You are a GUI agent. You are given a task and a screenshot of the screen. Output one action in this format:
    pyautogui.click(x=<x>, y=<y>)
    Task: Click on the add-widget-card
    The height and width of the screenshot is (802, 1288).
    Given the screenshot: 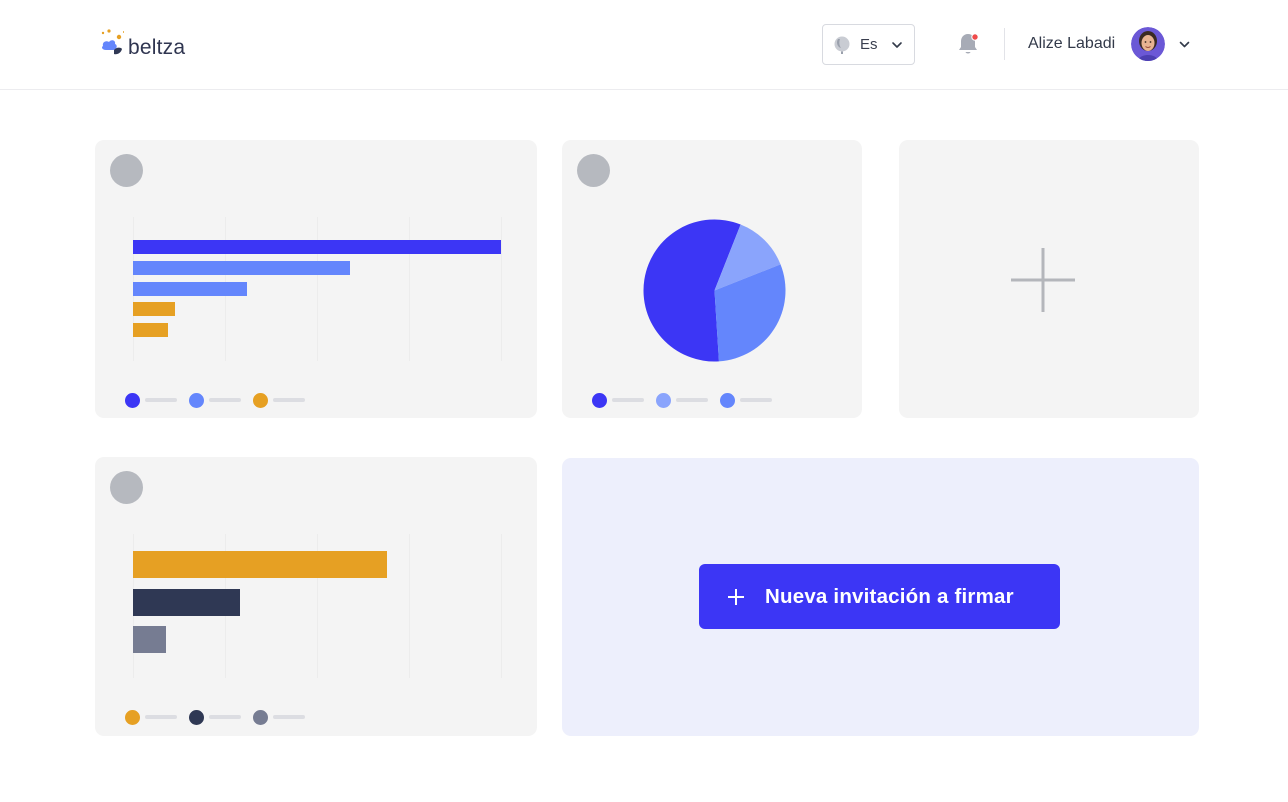 What is the action you would take?
    pyautogui.click(x=1049, y=279)
    